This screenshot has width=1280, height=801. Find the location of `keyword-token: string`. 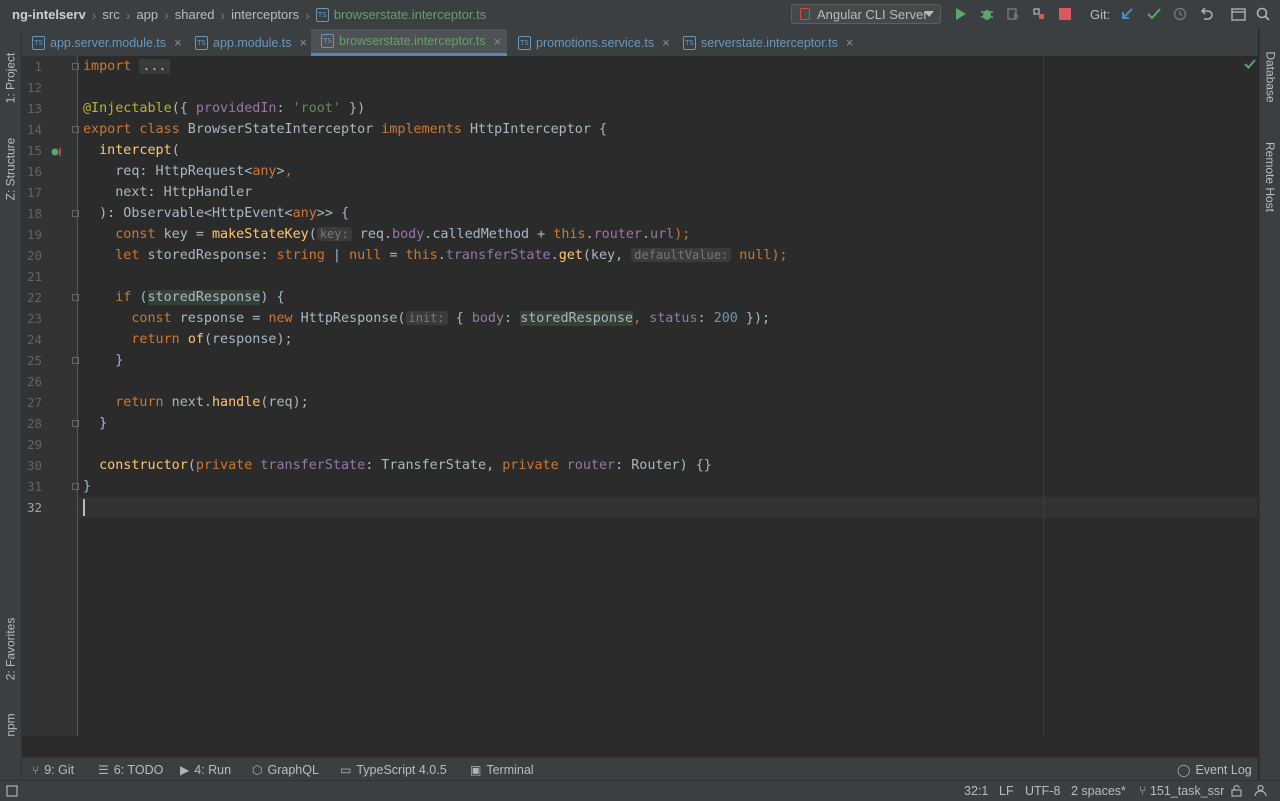

keyword-token: string is located at coordinates (300, 255).